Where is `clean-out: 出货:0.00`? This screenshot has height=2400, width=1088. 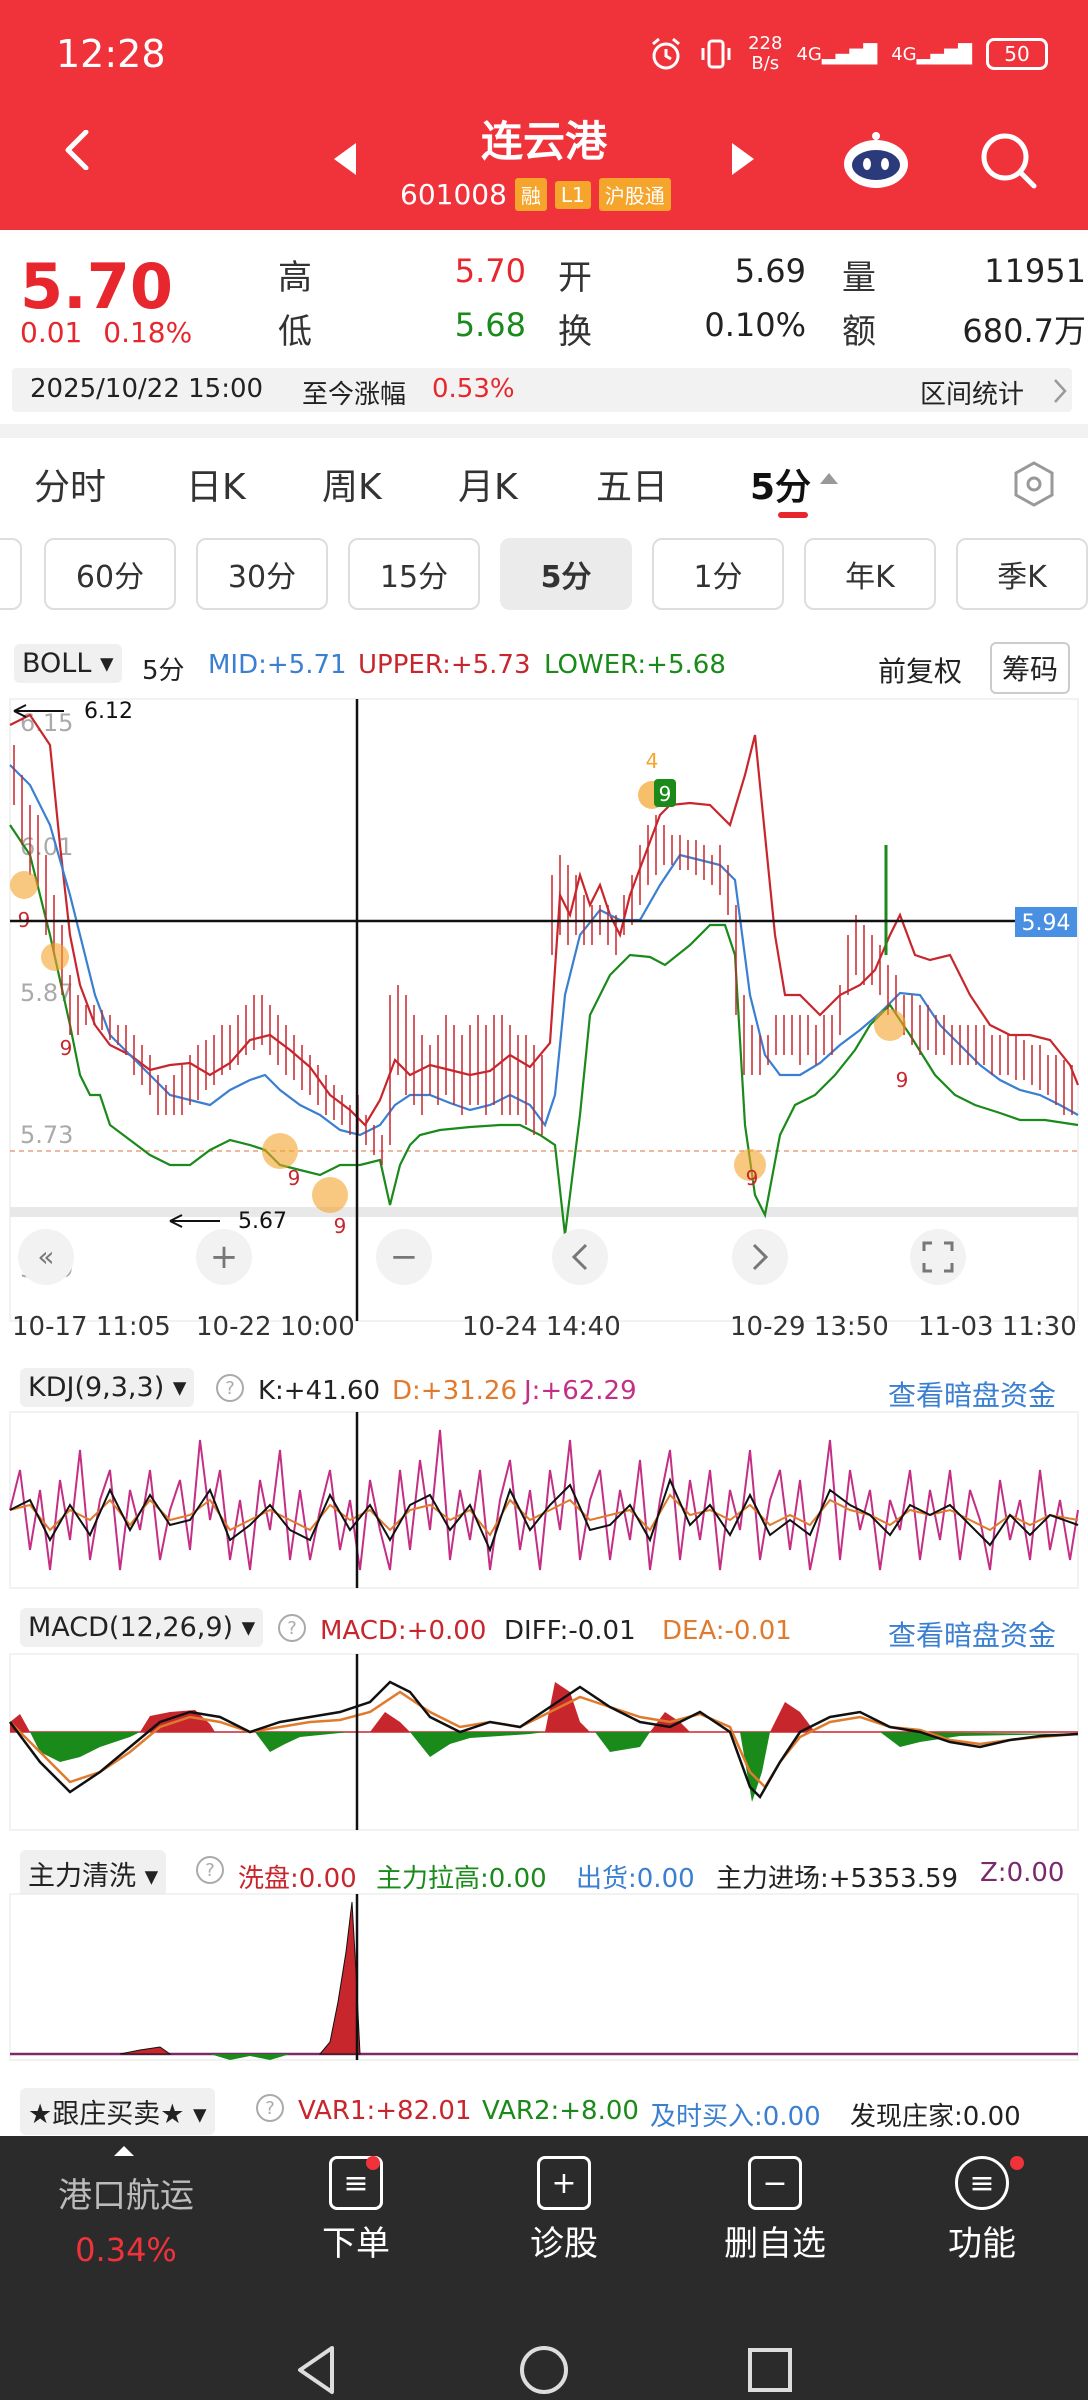 clean-out: 出货:0.00 is located at coordinates (635, 1879).